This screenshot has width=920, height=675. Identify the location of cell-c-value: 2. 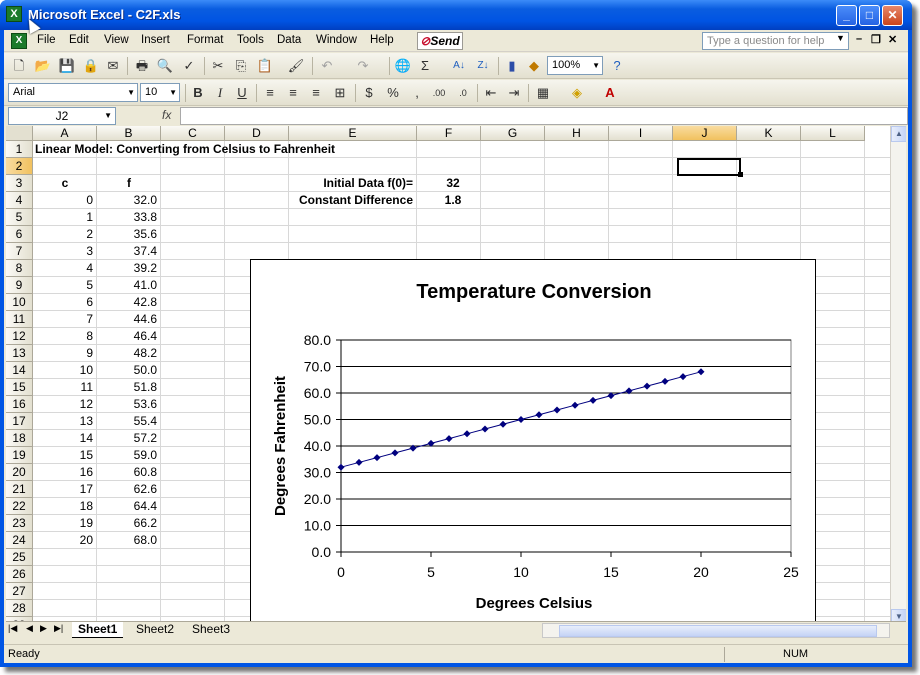
(63, 234).